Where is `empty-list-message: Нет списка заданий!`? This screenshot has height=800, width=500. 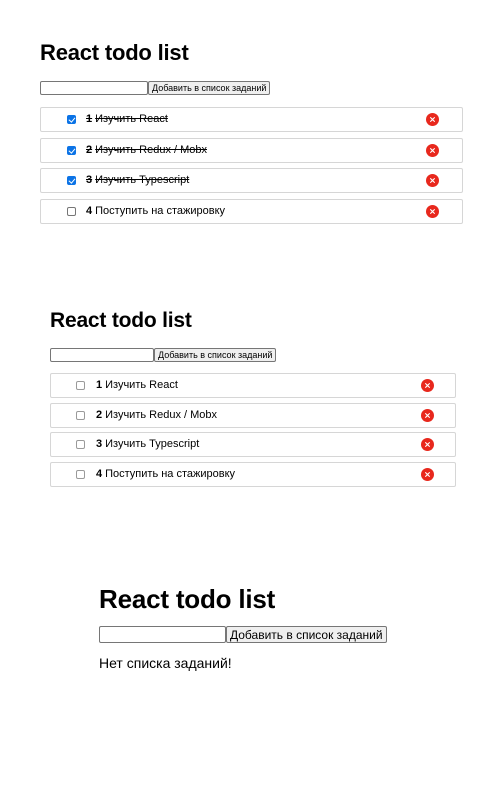
empty-list-message: Нет списка заданий! is located at coordinates (165, 663).